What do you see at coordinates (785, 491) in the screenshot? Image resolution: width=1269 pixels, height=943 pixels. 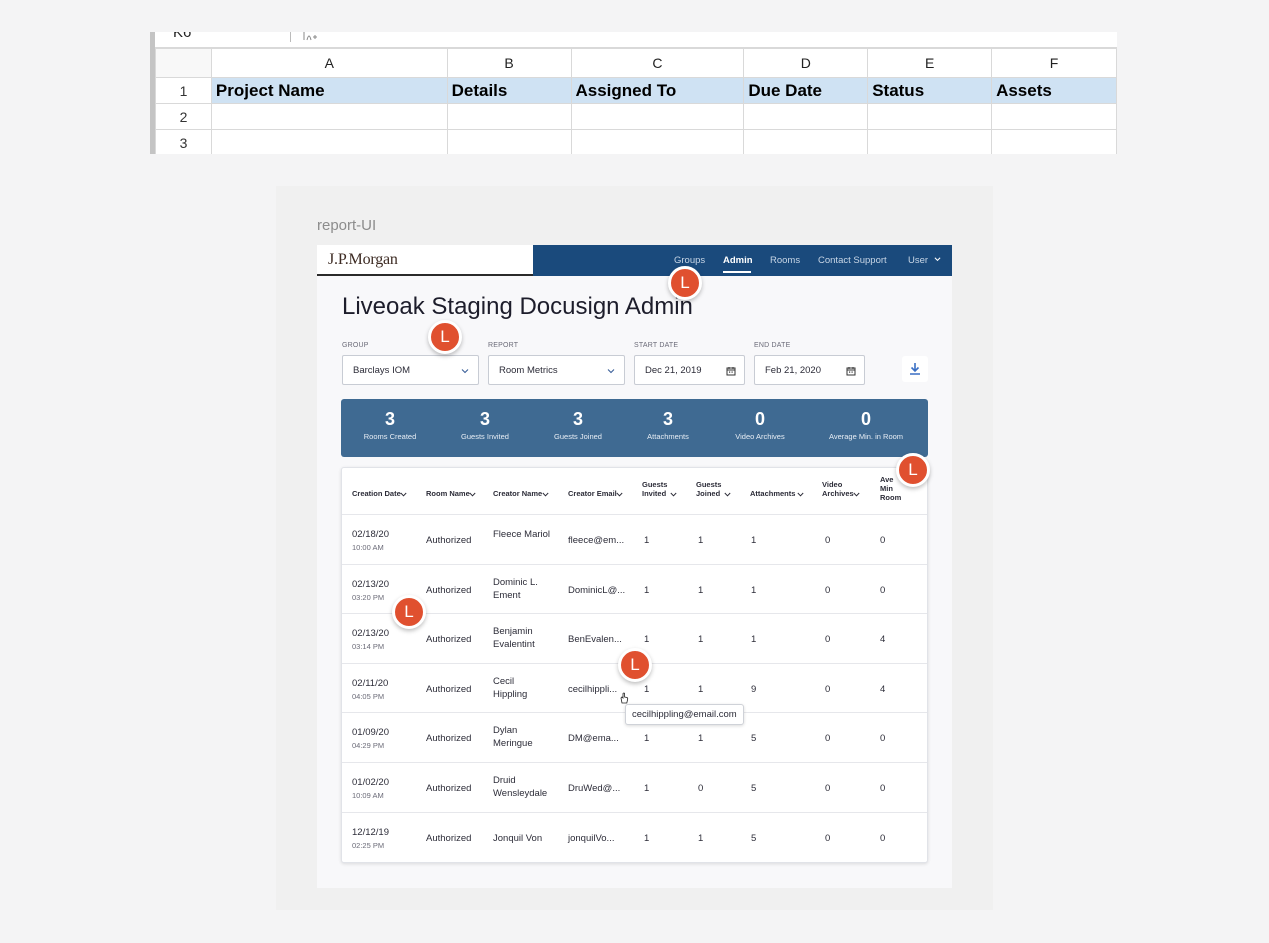 I see `column-header: Attachments` at bounding box center [785, 491].